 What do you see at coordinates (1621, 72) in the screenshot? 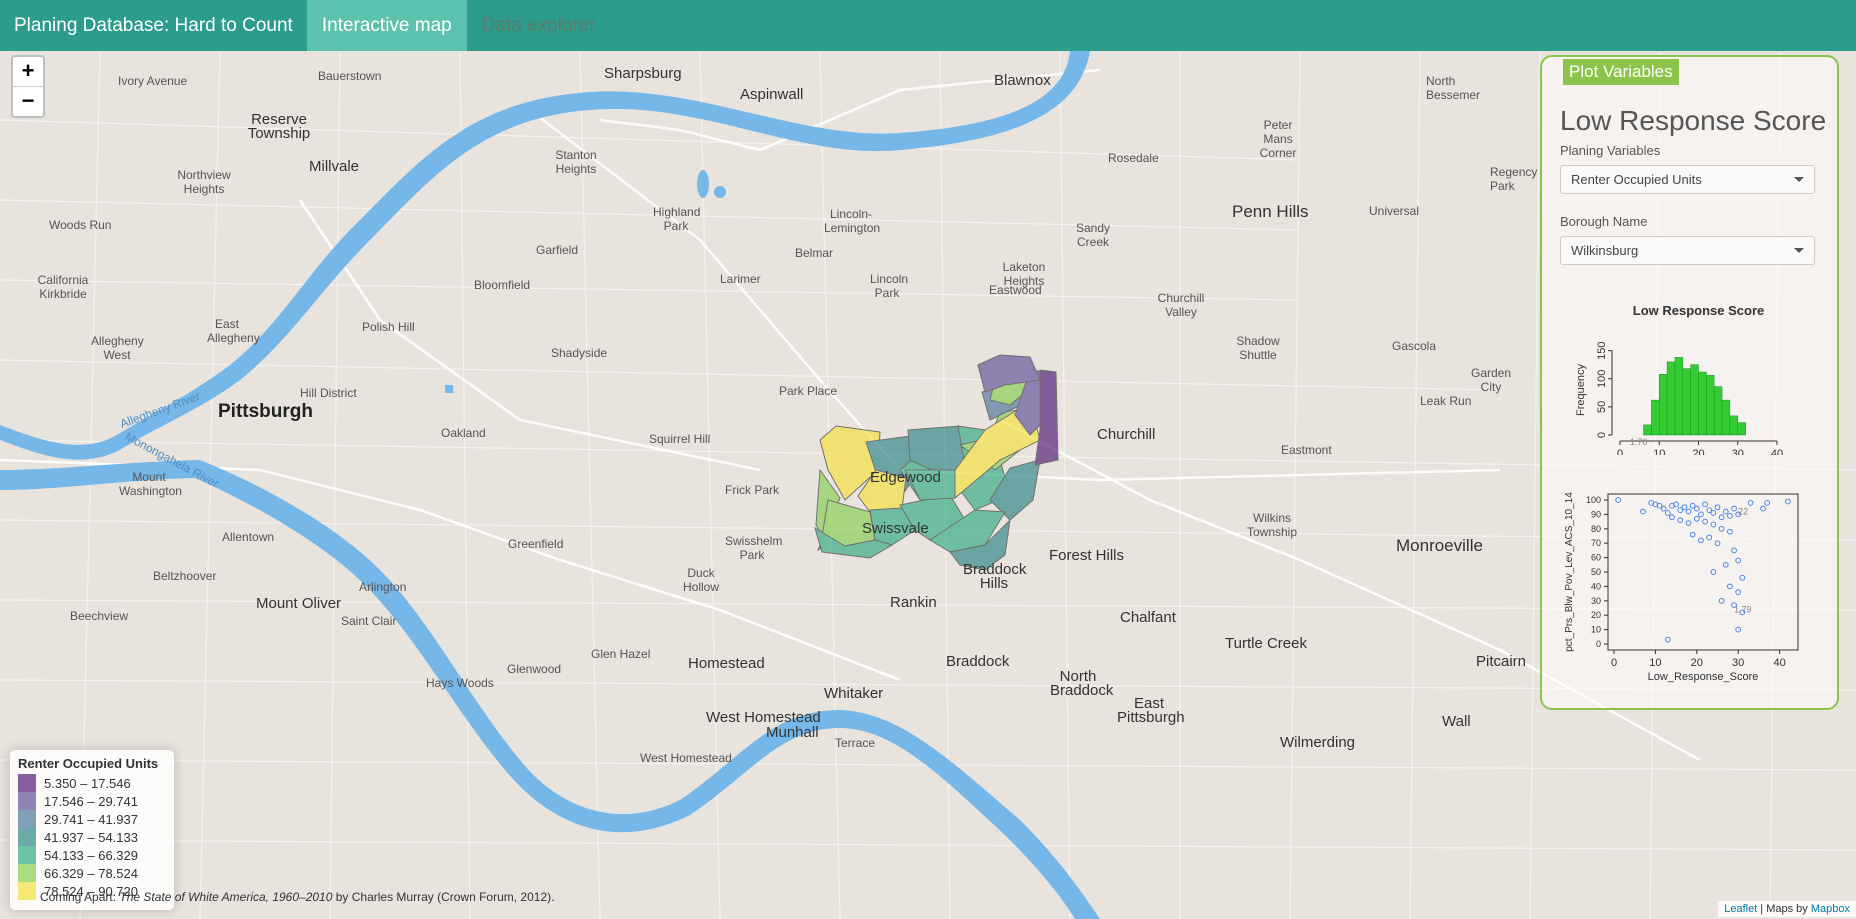
I see `plot-variables-button: Plot Variables` at bounding box center [1621, 72].